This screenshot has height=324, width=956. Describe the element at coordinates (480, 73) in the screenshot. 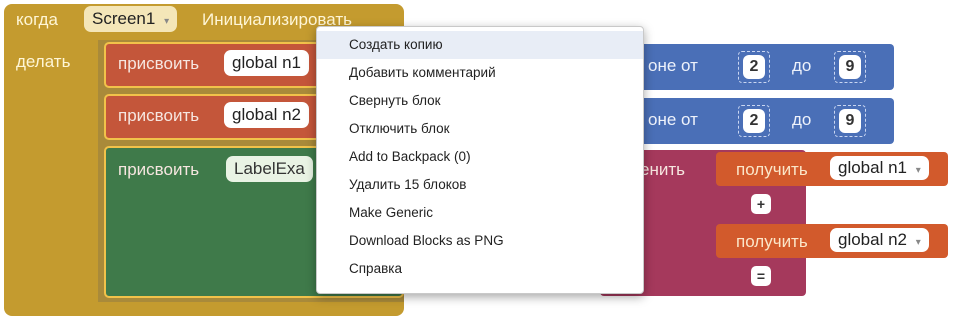

I see `menu-item-add-comment: Добавить комментарий` at that location.